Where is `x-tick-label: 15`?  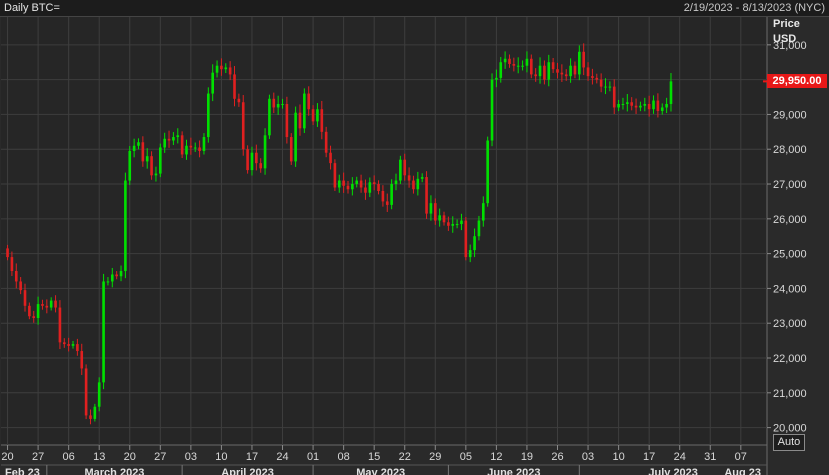
x-tick-label: 15 is located at coordinates (374, 457).